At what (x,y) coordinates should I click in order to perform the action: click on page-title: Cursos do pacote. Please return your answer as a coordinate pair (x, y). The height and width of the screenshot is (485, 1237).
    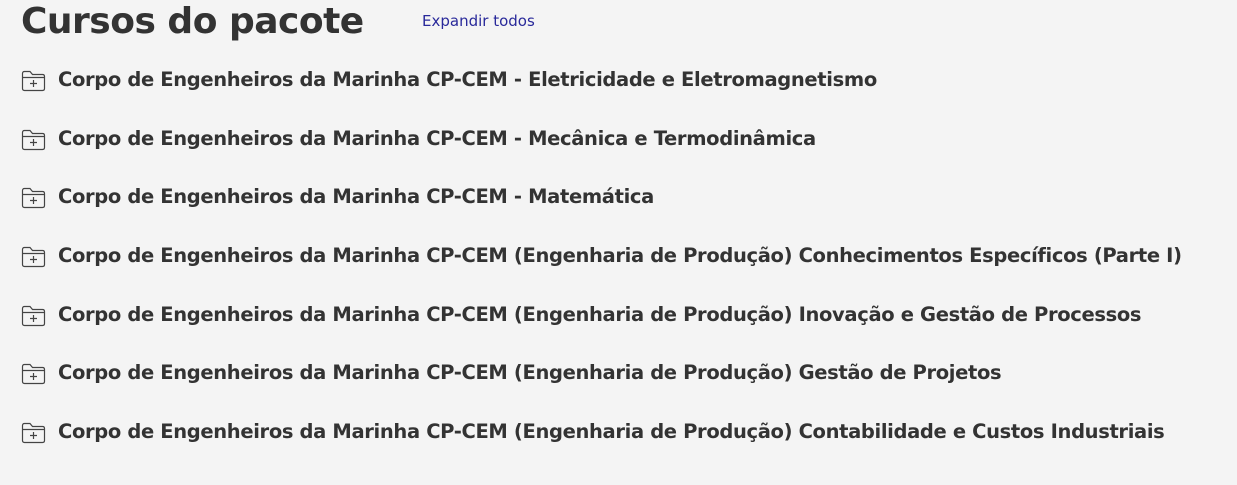
    Looking at the image, I should click on (192, 21).